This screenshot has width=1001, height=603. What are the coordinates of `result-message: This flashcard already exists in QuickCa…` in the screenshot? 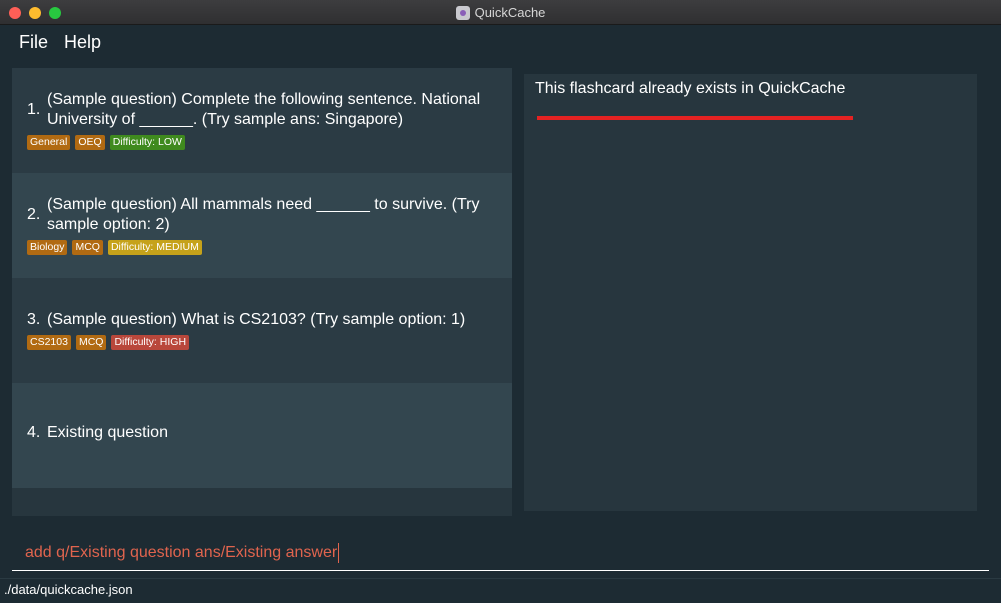 It's located at (690, 88).